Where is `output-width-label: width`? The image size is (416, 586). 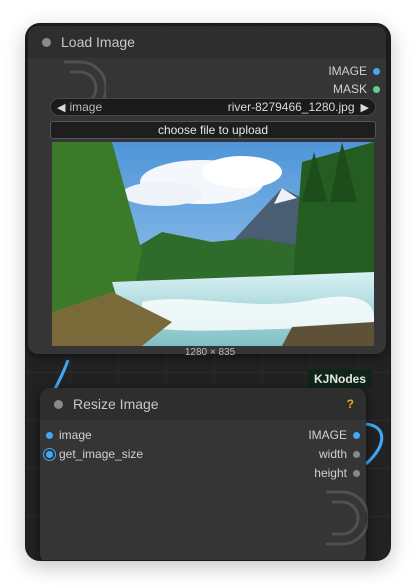
output-width-label: width is located at coordinates (332, 454).